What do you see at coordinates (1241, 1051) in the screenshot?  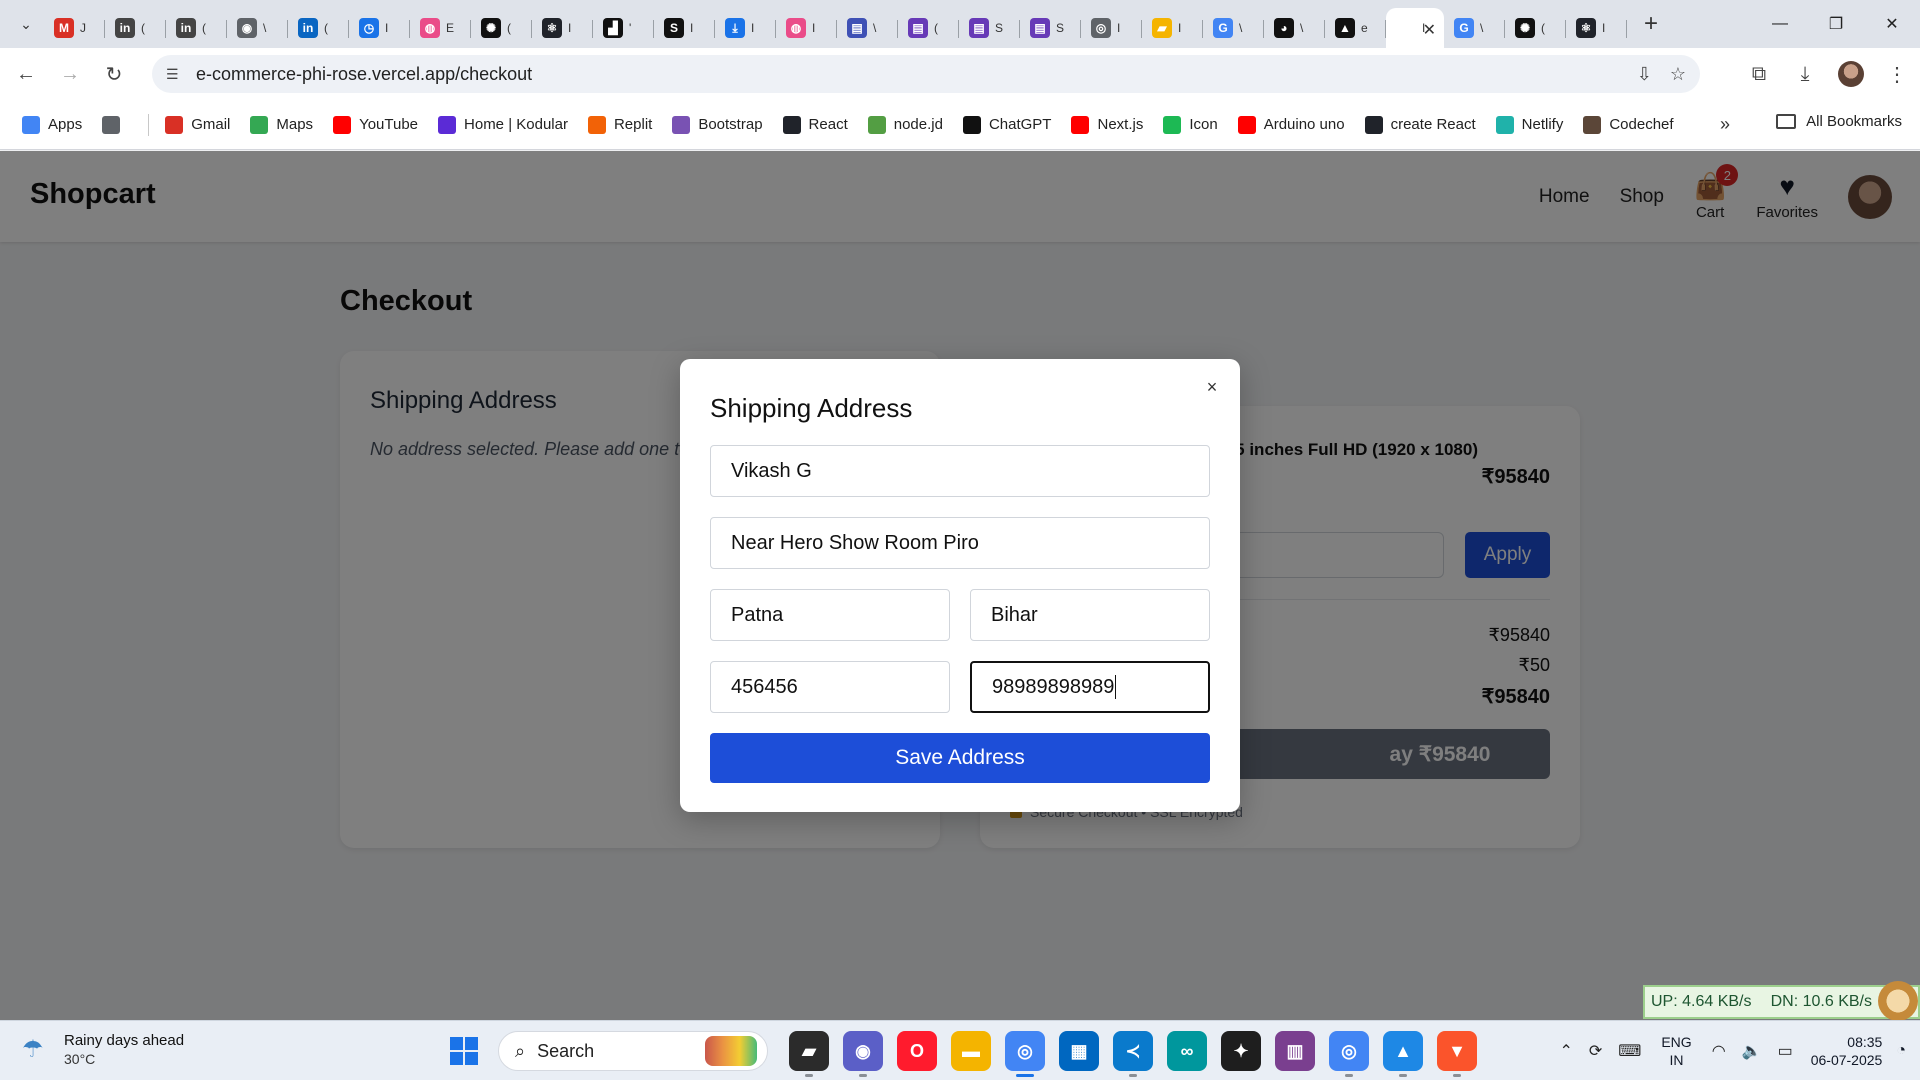 I see `figma-icon: ✦` at bounding box center [1241, 1051].